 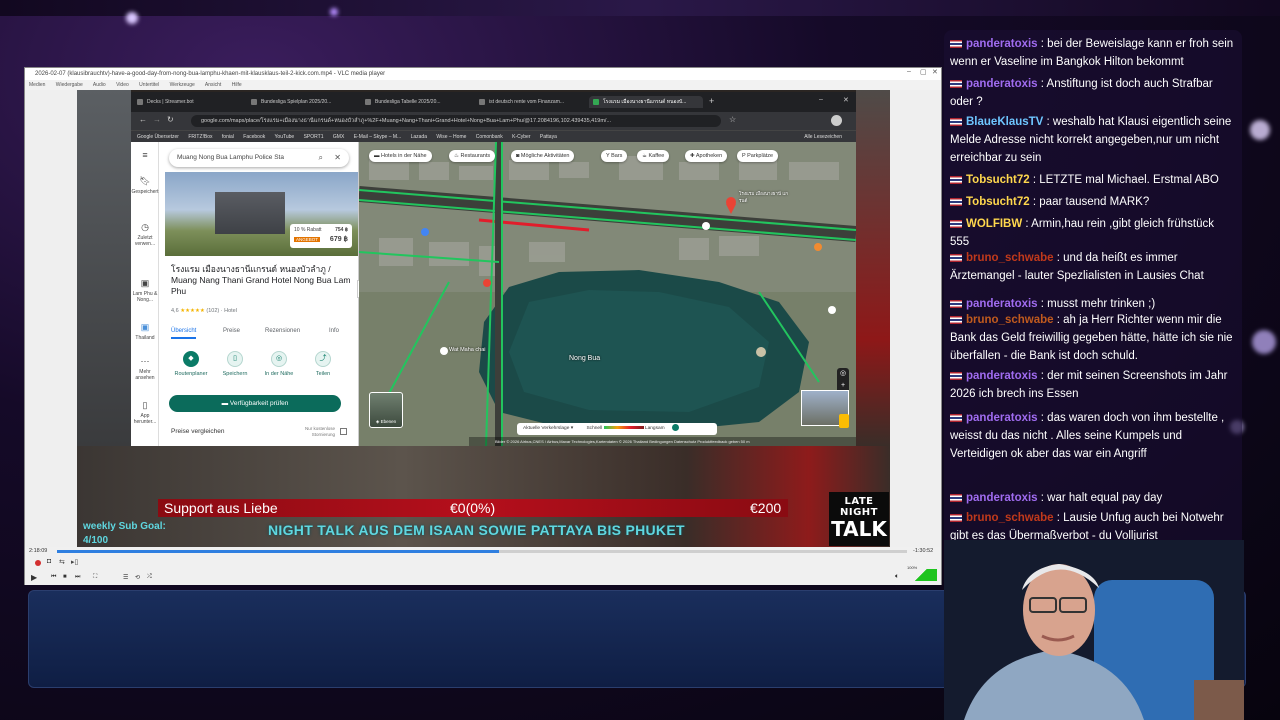 What do you see at coordinates (614, 156) in the screenshot?
I see `chip-bars: Y Bars` at bounding box center [614, 156].